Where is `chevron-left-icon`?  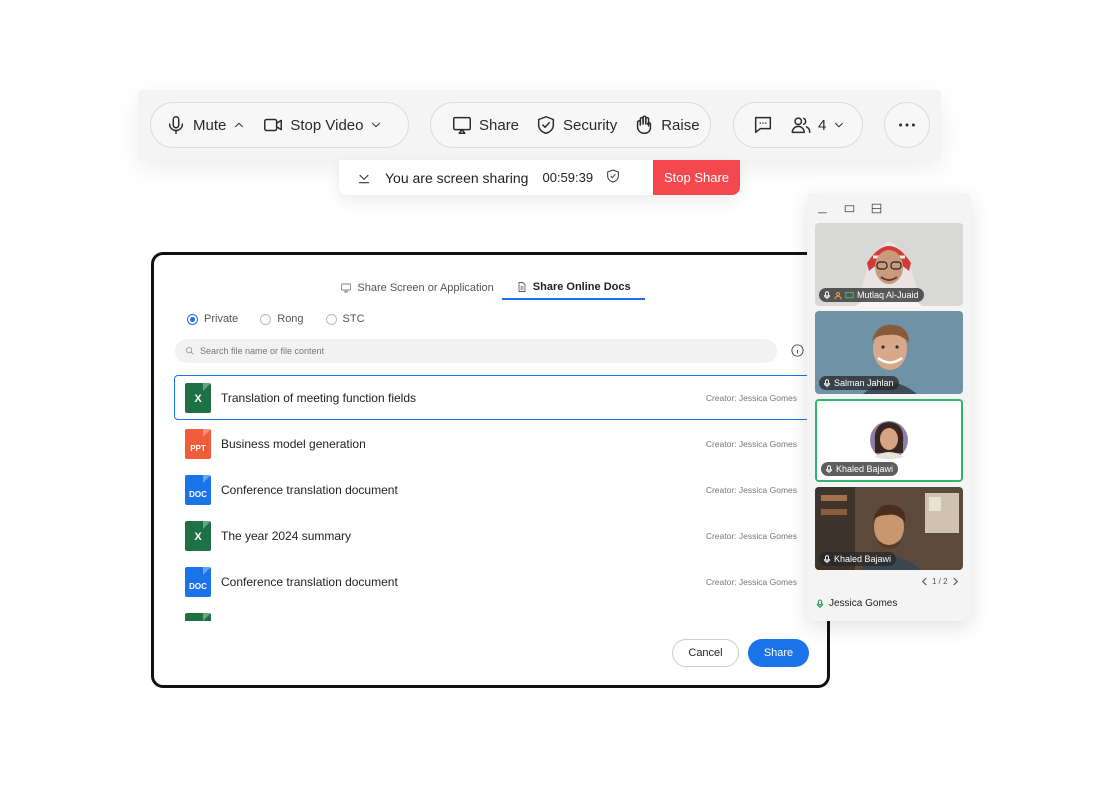
chevron-left-icon is located at coordinates (924, 581).